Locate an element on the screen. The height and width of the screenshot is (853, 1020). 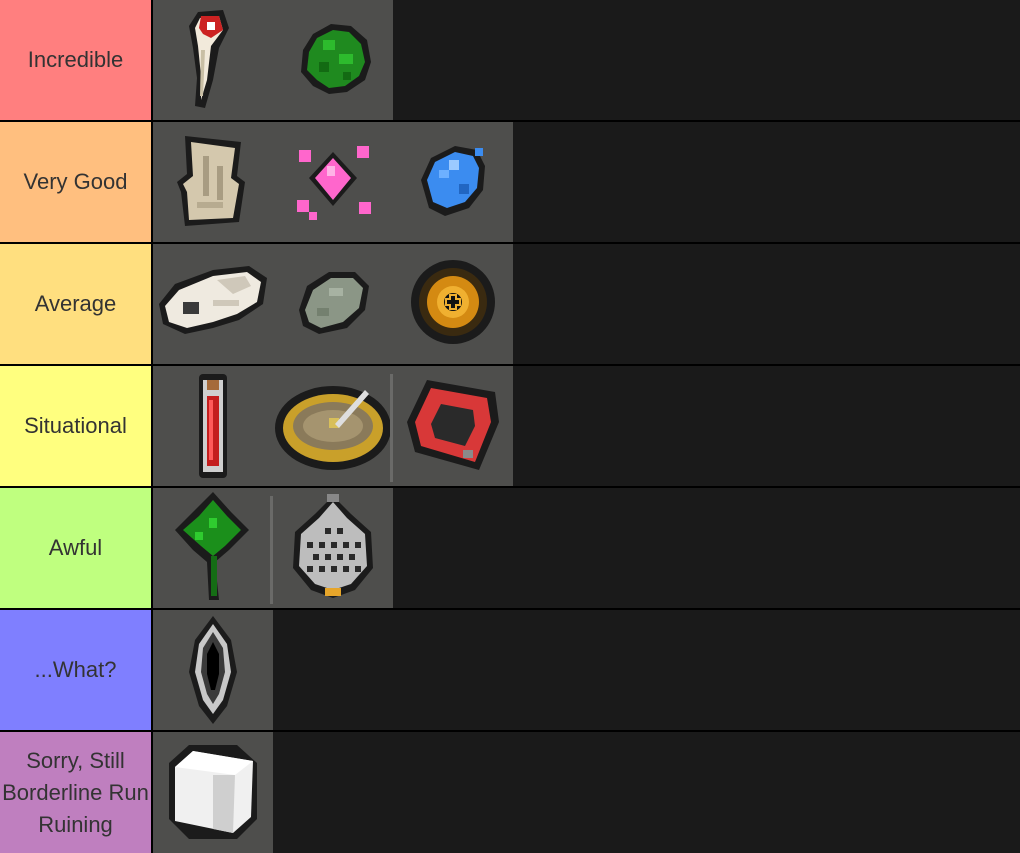
ancient-scroll-icon is located at coordinates (213, 182).